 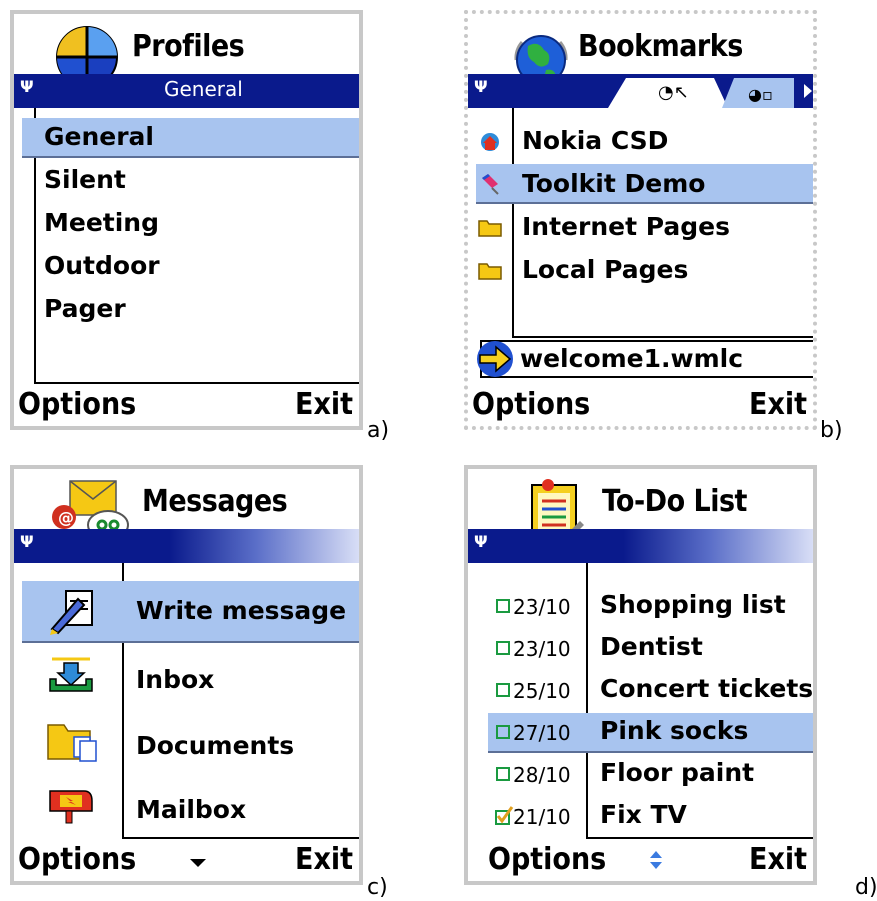 I want to click on todo-label: Pink socks, so click(x=674, y=730).